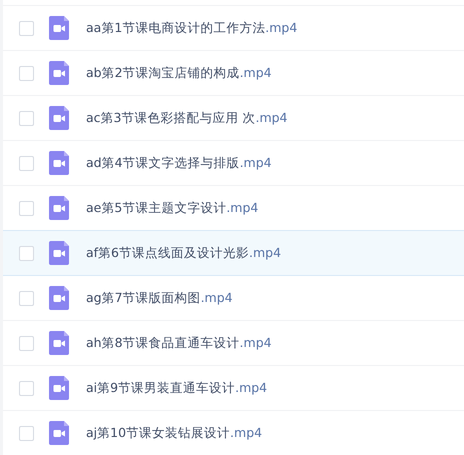 The height and width of the screenshot is (455, 464). What do you see at coordinates (172, 208) in the screenshot?
I see `file-name: ae第5节课主题文字设计.mp4` at bounding box center [172, 208].